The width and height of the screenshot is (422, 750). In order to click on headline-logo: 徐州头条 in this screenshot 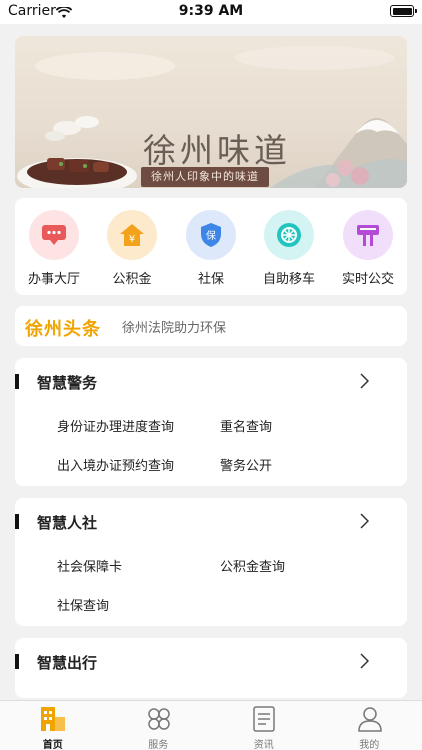, I will do `click(63, 329)`.